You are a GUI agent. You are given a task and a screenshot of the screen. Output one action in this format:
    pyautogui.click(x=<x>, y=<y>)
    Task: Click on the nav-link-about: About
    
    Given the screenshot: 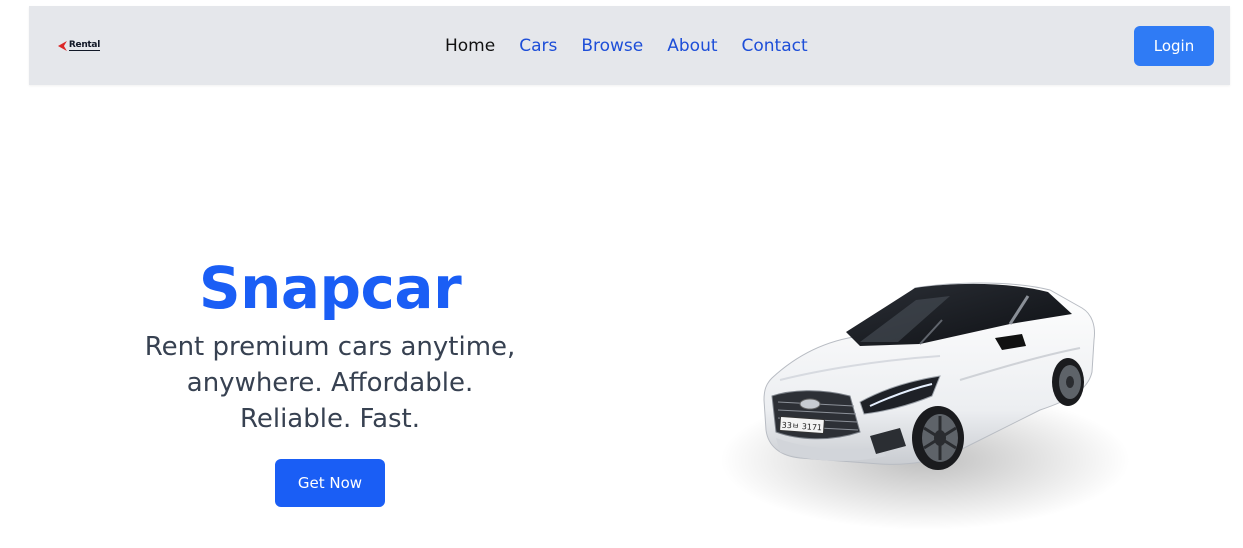 What is the action you would take?
    pyautogui.click(x=692, y=46)
    